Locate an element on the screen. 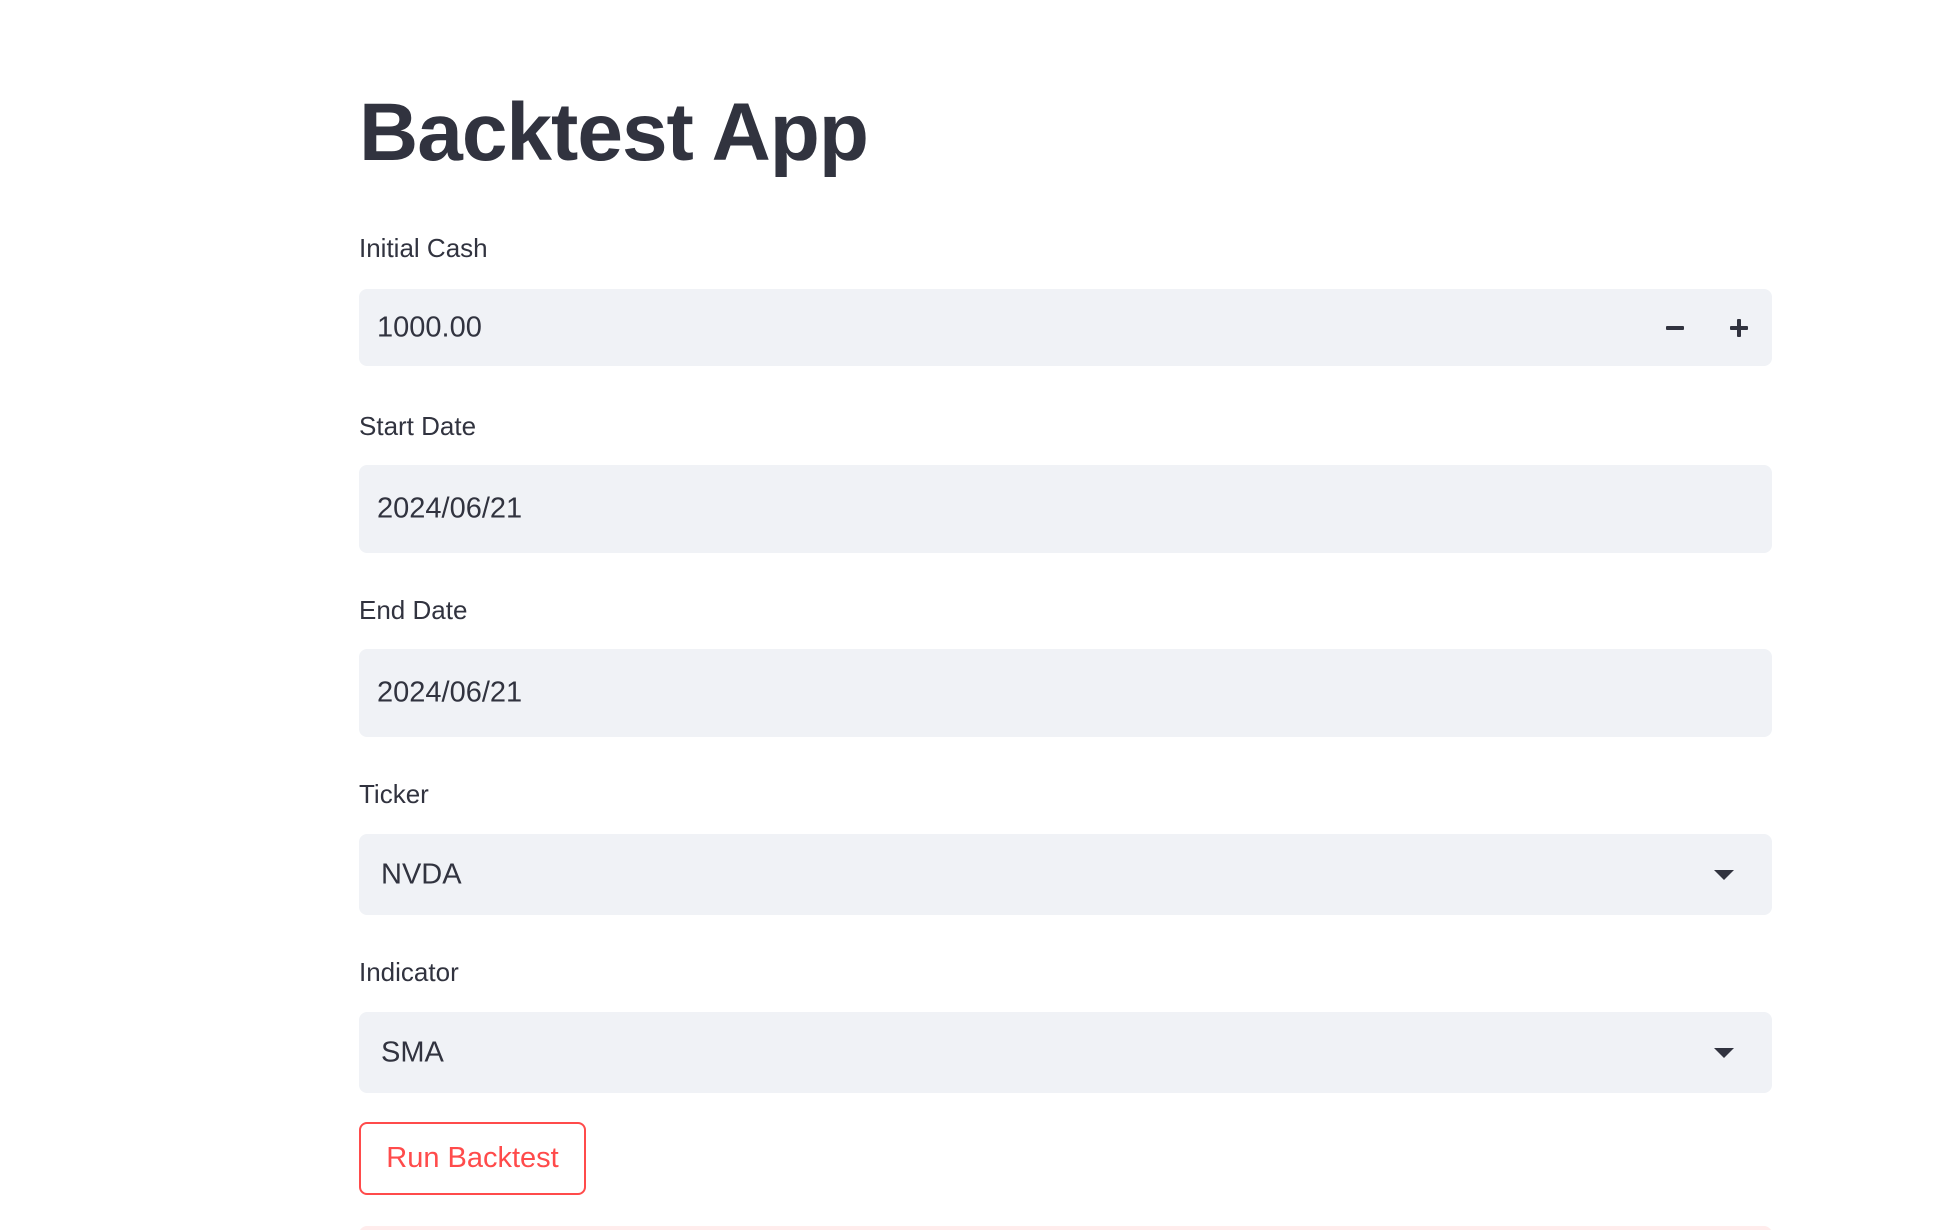  start-date-input: 2024/06/21 is located at coordinates (1065, 509).